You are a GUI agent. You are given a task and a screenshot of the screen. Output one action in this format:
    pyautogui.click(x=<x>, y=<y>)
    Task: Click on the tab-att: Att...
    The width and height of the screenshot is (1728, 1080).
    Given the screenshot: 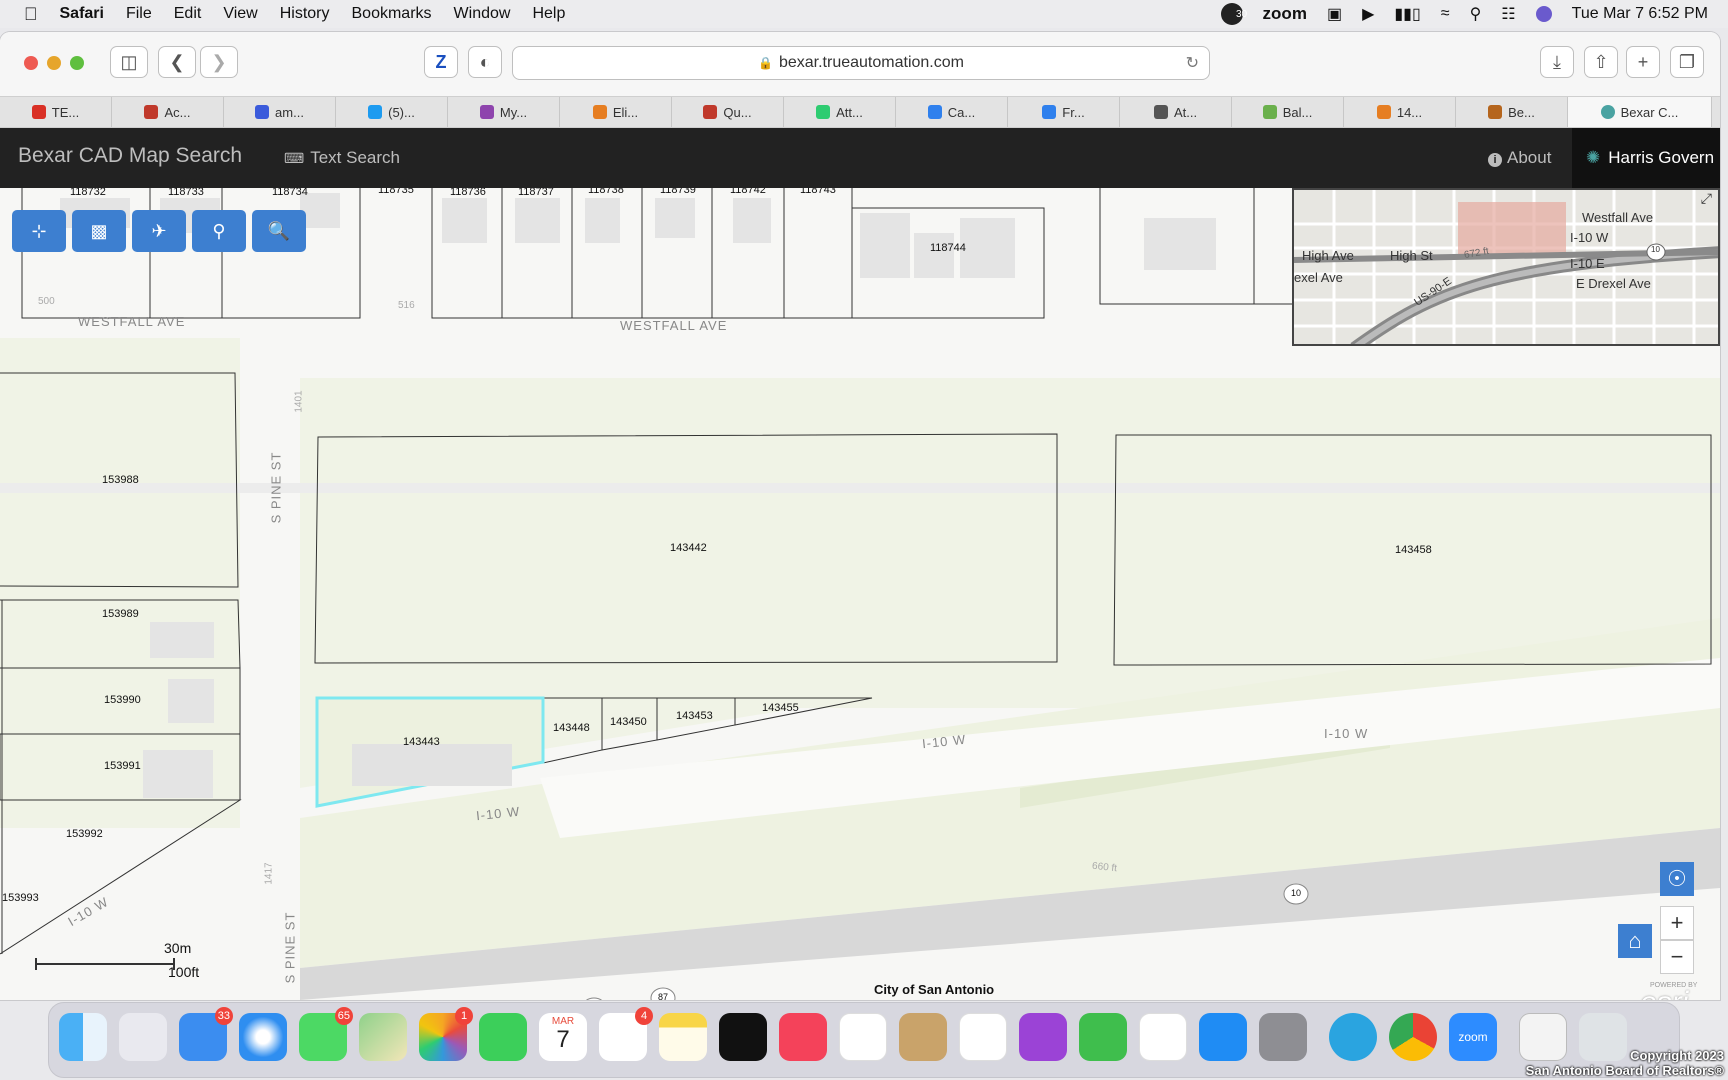 What is the action you would take?
    pyautogui.click(x=840, y=112)
    